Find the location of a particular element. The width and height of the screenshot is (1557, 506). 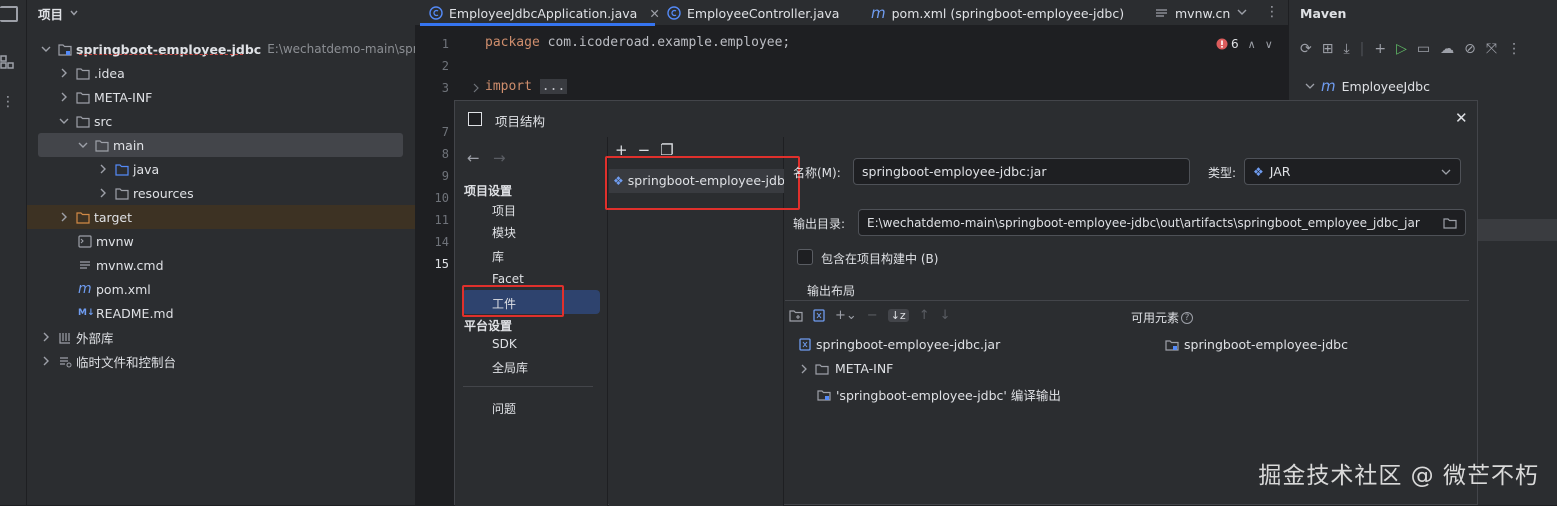

help-icon: ? is located at coordinates (1187, 317).